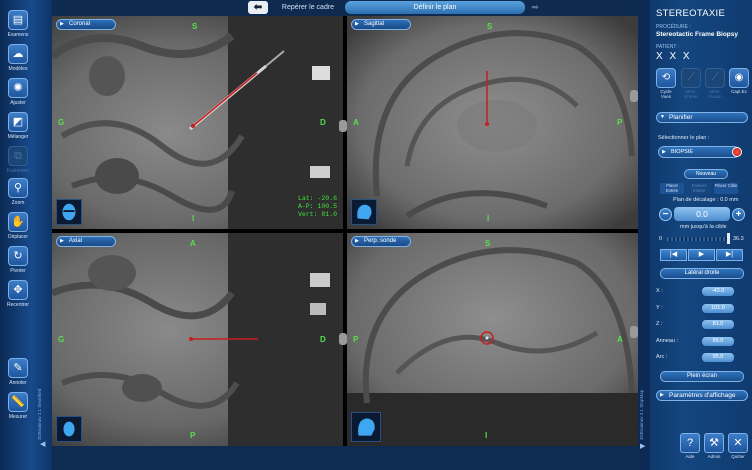  Describe the element at coordinates (691, 13) in the screenshot. I see `app-title: STEREOTAXIE` at that location.